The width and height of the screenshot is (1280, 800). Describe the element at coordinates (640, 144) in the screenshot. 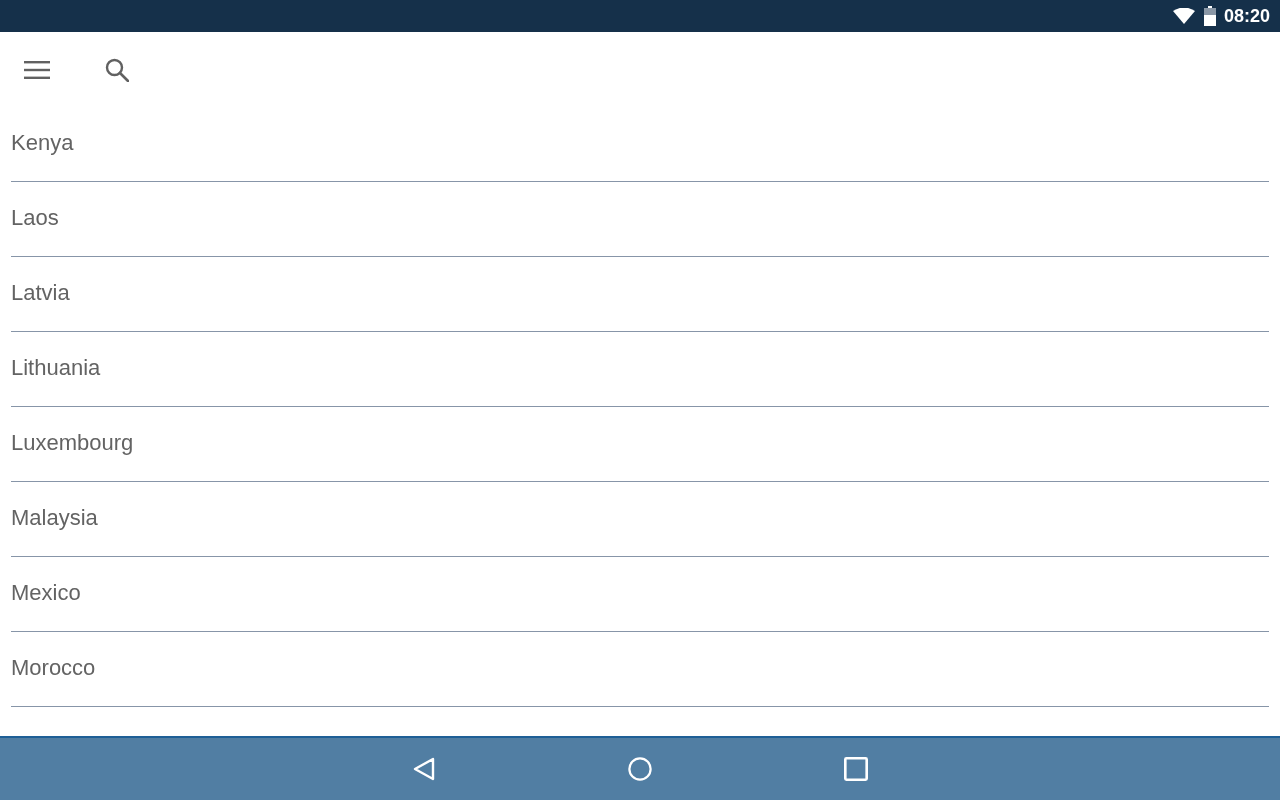

I see `country-list-item: Kenya` at that location.